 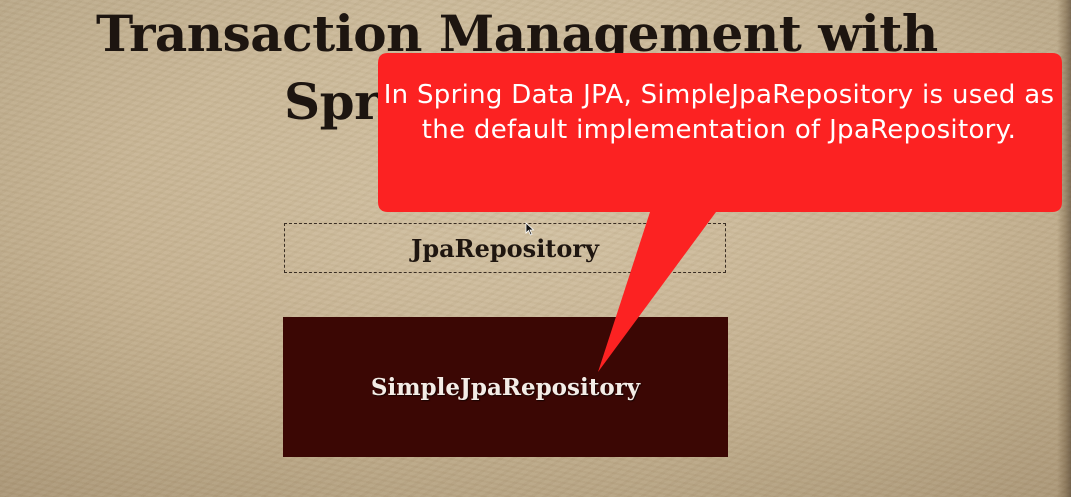 I want to click on slide-title-line-2: Spr, so click(x=332, y=101).